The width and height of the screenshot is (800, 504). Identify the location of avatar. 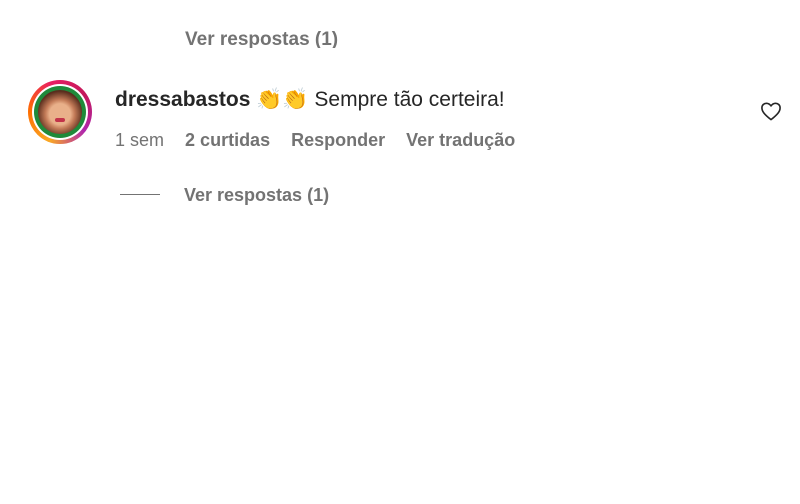
(60, 112).